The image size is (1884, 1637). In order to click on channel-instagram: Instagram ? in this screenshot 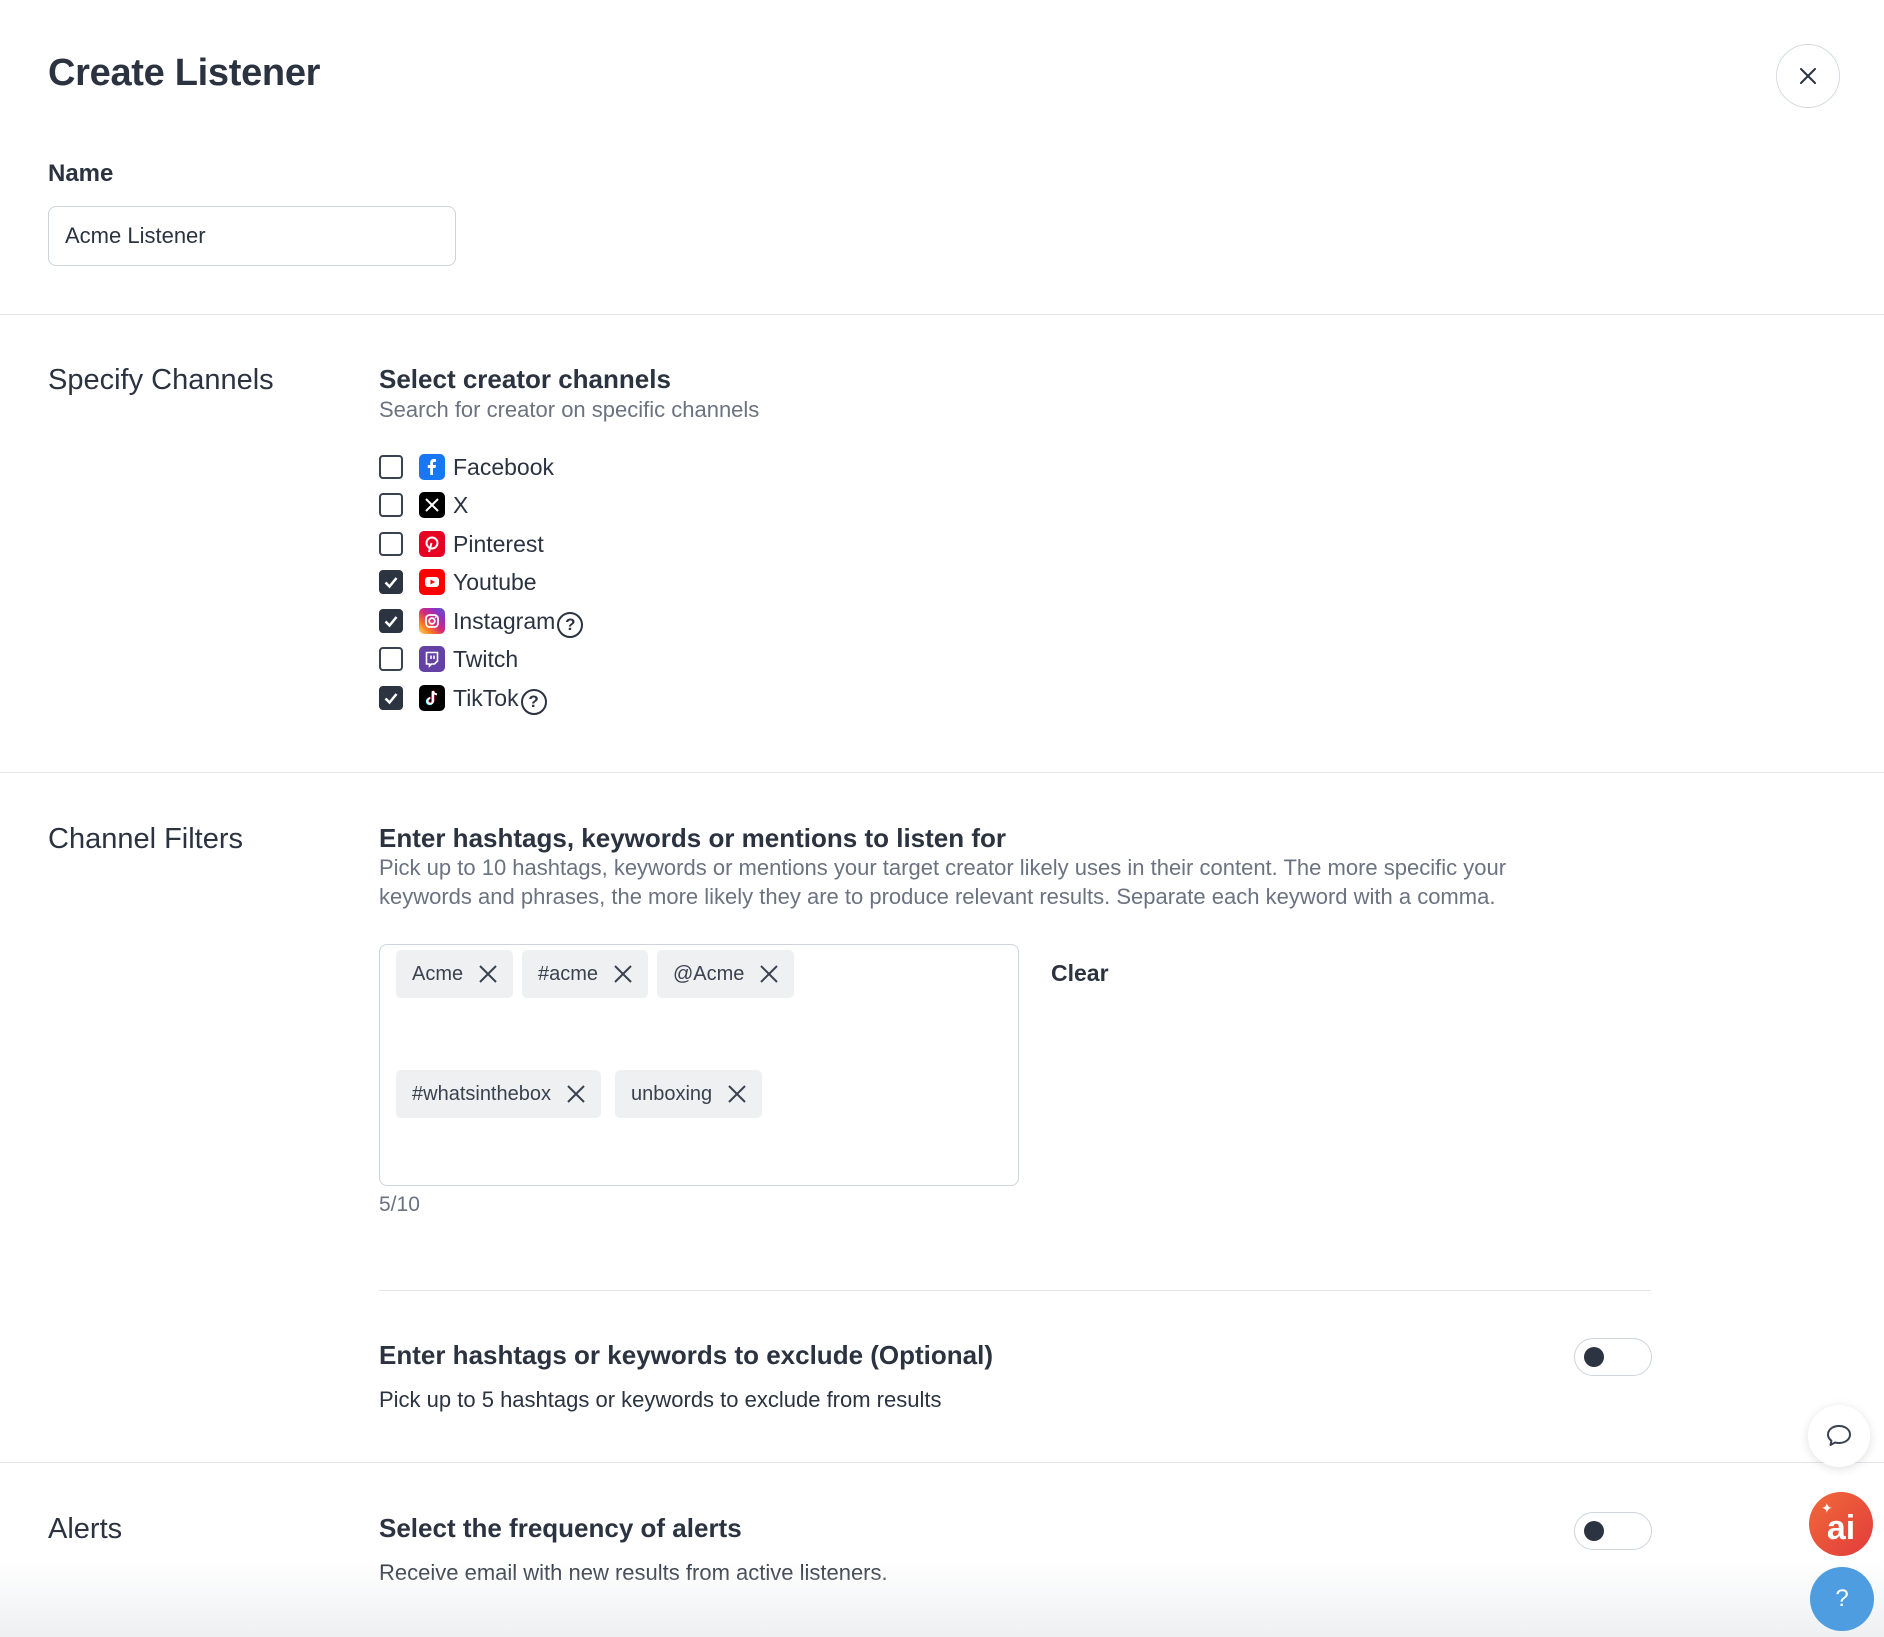, I will do `click(481, 622)`.